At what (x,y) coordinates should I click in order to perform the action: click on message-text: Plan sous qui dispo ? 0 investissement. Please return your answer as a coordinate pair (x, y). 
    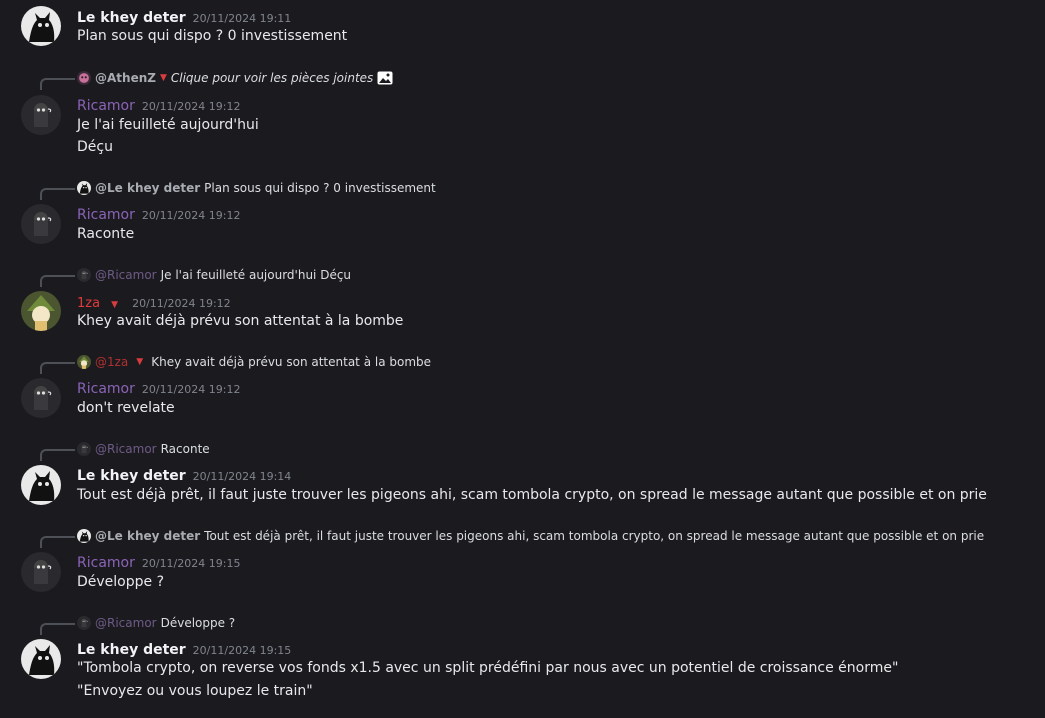
    Looking at the image, I should click on (212, 36).